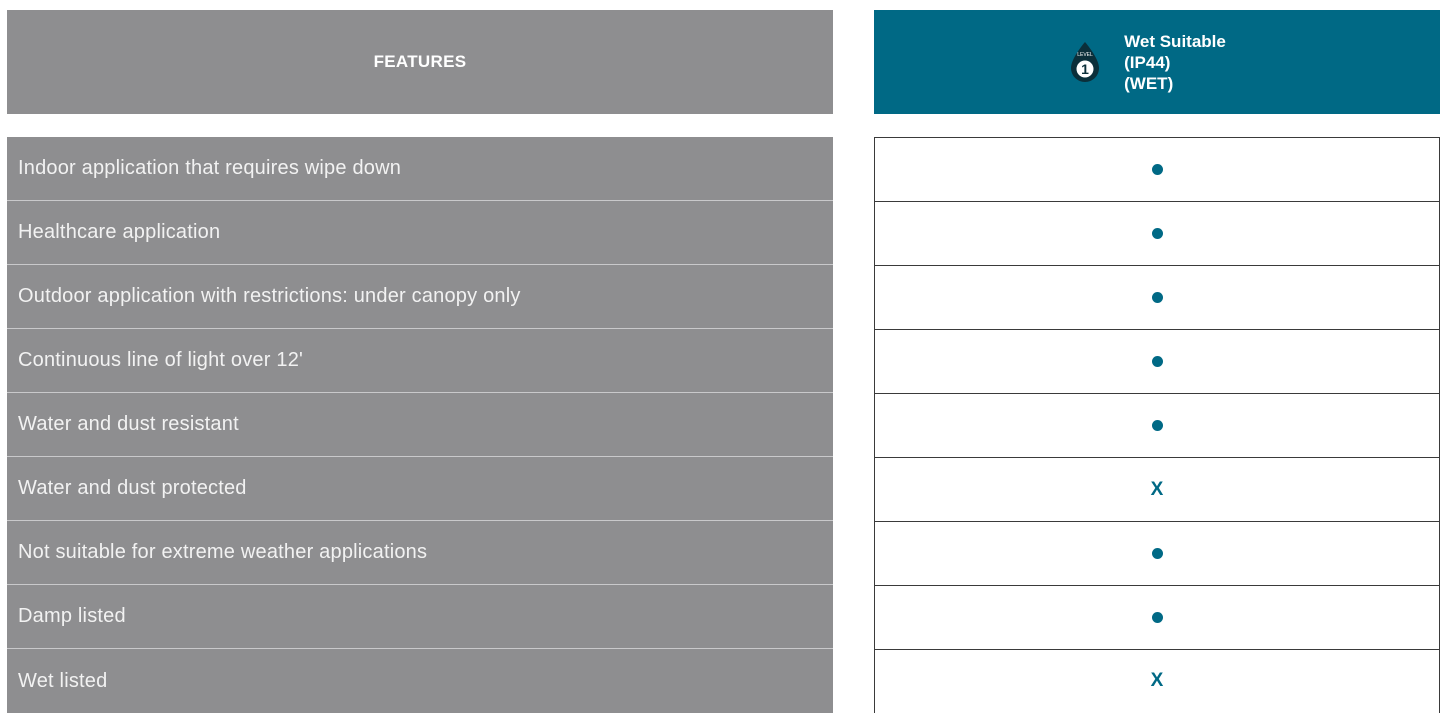 The width and height of the screenshot is (1455, 713). Describe the element at coordinates (1149, 83) in the screenshot. I see `level-title-line: (WET)` at that location.